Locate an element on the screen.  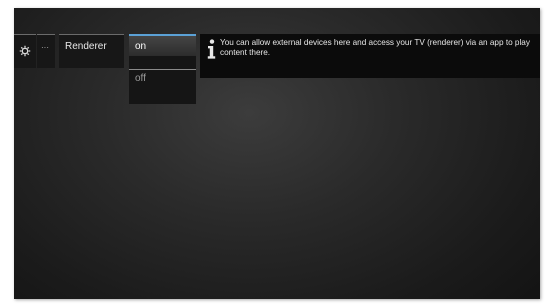
renderer-options: on off is located at coordinates (162, 69).